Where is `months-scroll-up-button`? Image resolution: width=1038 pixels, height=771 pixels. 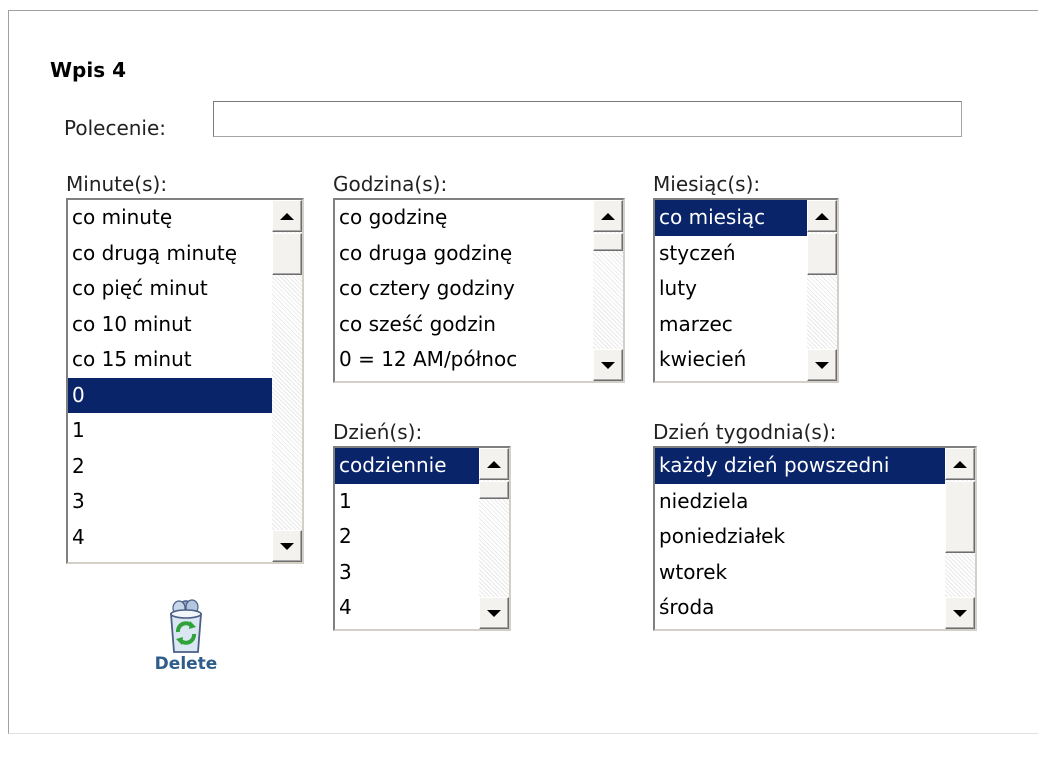 months-scroll-up-button is located at coordinates (822, 216).